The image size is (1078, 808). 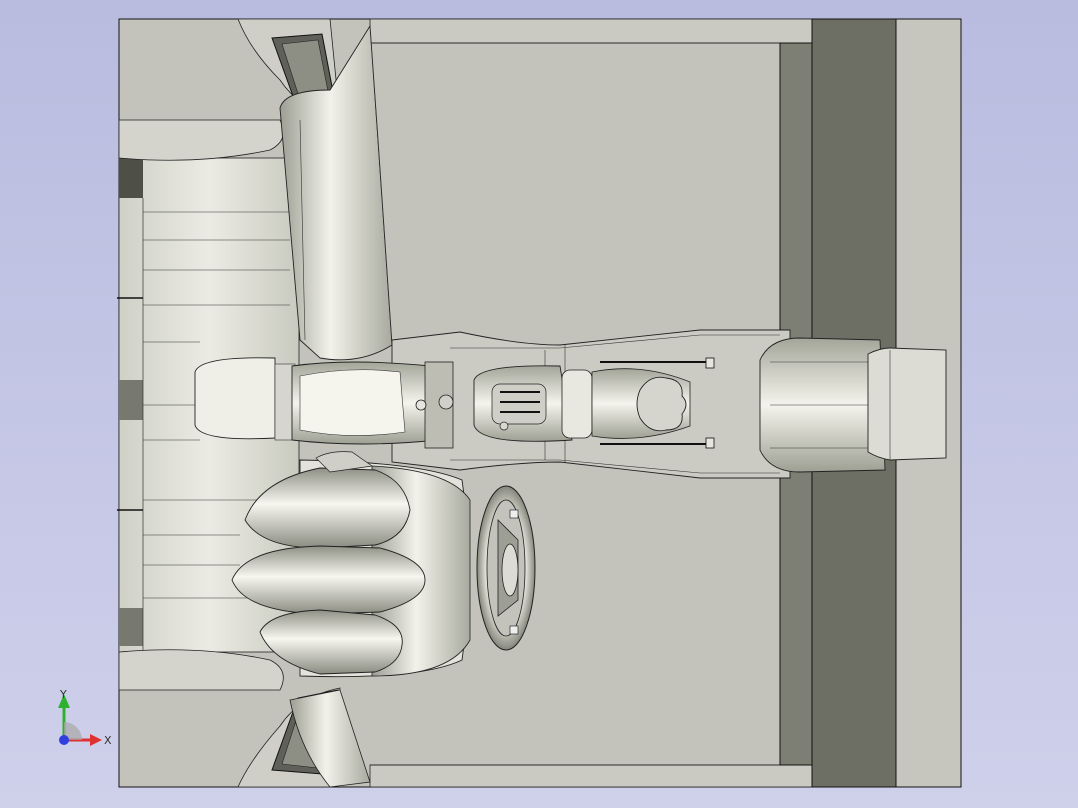 I want to click on coordinate-triad: Y X, so click(x=85, y=717).